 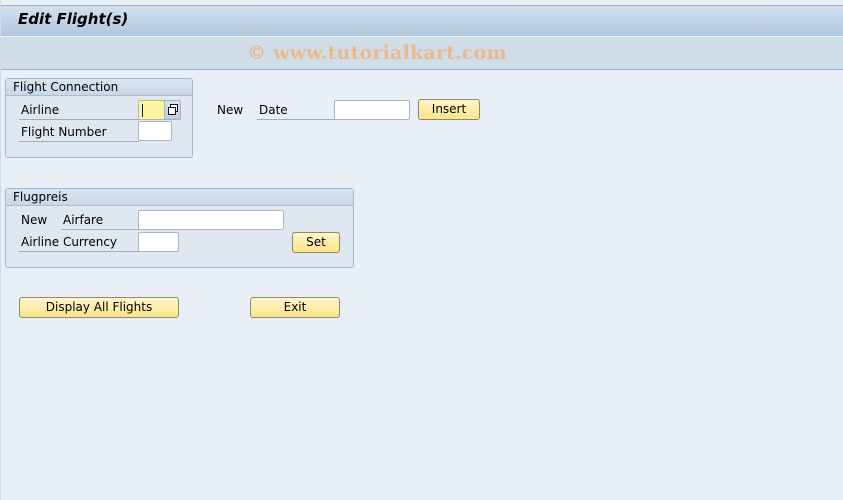 I want to click on display-all-flights-button: Display All Flights, so click(x=99, y=307).